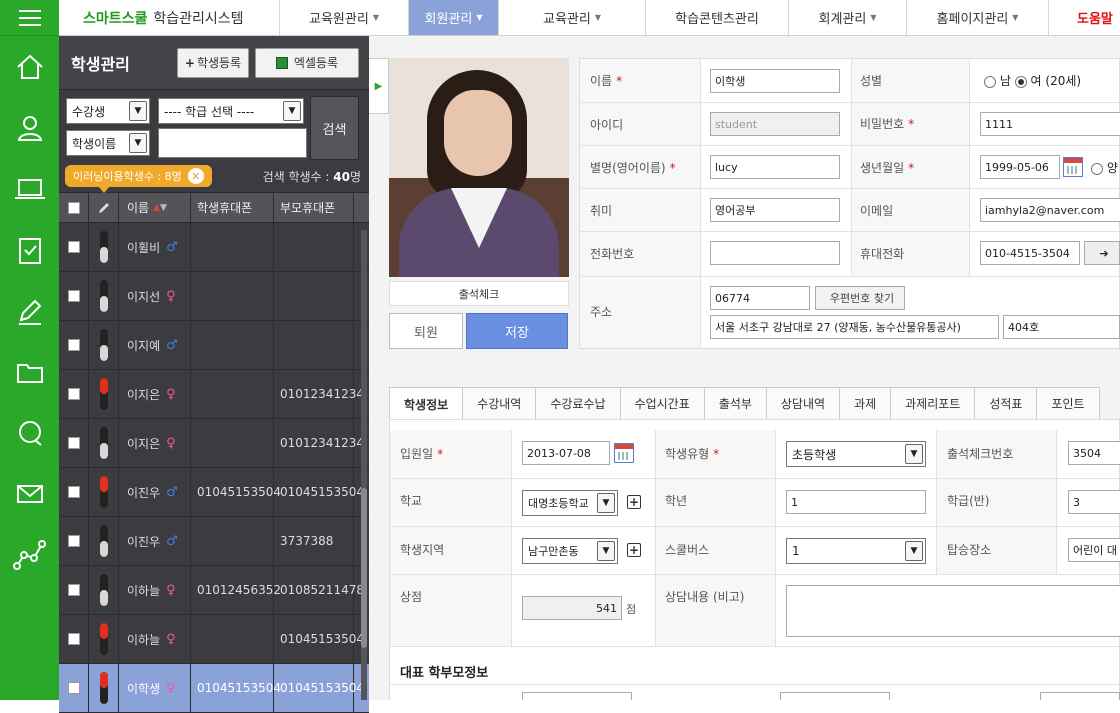  Describe the element at coordinates (662, 403) in the screenshot. I see `tab-3: 수업시간표` at that location.